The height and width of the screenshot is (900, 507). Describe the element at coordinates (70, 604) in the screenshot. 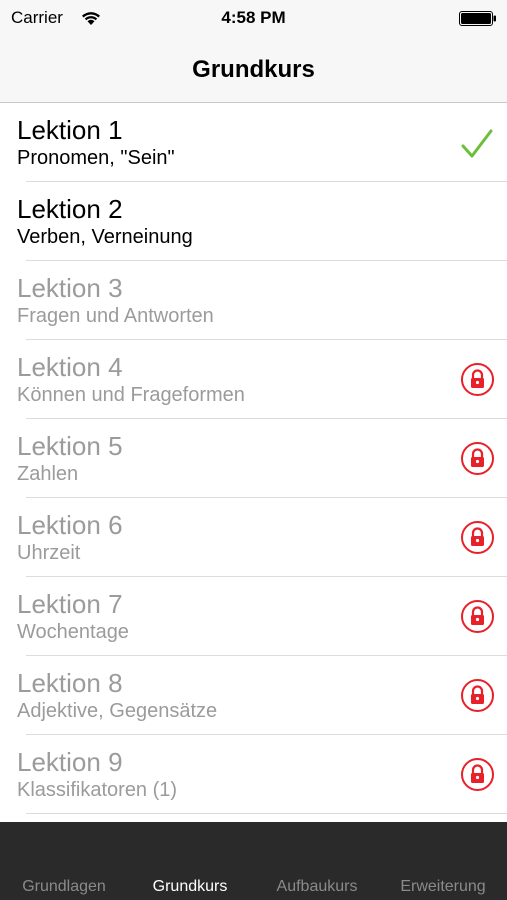

I see `lesson-title: Lektion 7` at that location.